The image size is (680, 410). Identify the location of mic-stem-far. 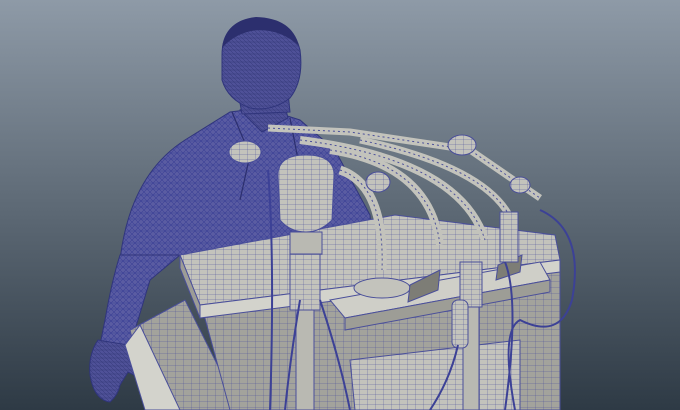
(509, 237).